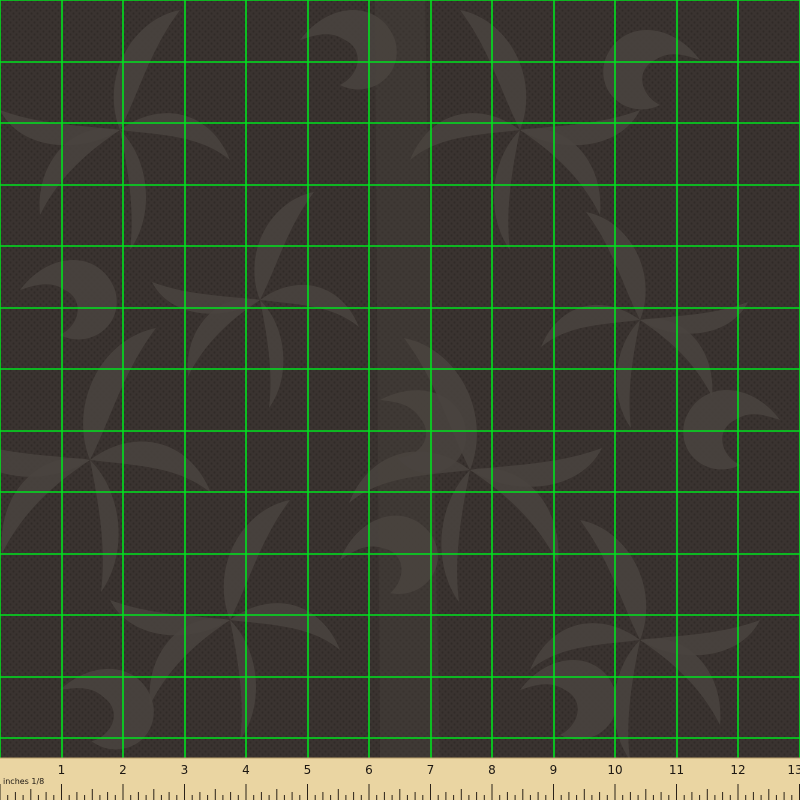 This screenshot has height=800, width=800. What do you see at coordinates (737, 770) in the screenshot?
I see `ruler-number: 12` at bounding box center [737, 770].